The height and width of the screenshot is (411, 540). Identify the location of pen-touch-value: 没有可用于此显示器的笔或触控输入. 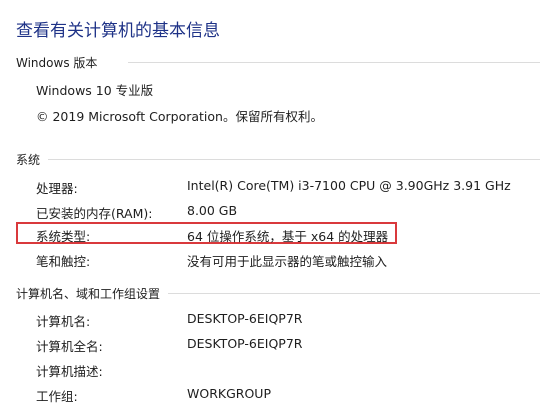
(287, 261).